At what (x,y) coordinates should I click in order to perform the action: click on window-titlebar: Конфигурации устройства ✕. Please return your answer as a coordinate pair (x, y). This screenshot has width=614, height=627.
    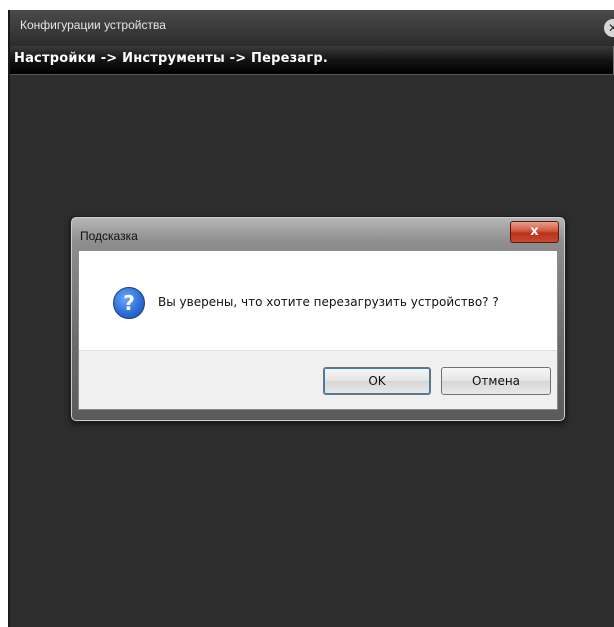
    Looking at the image, I should click on (312, 27).